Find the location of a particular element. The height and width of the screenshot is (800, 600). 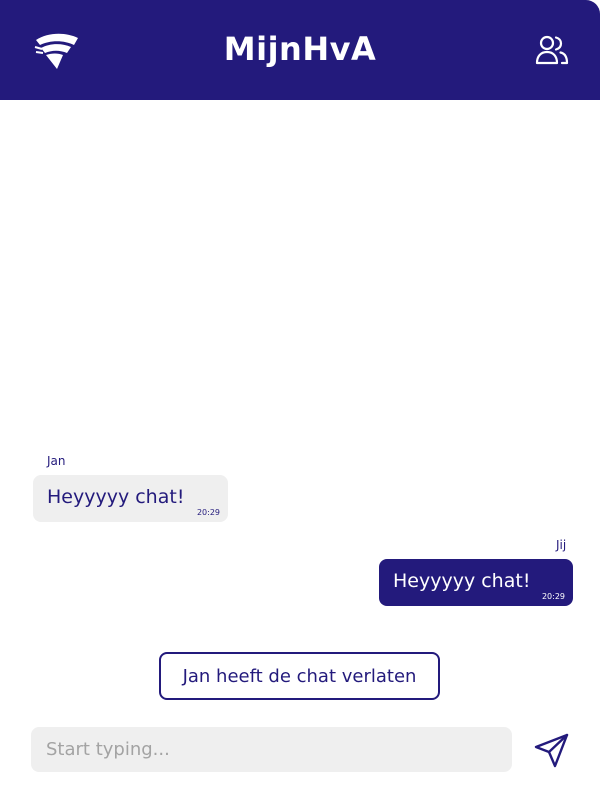

chat-left-notice: Jan heeft de chat verlaten is located at coordinates (299, 676).